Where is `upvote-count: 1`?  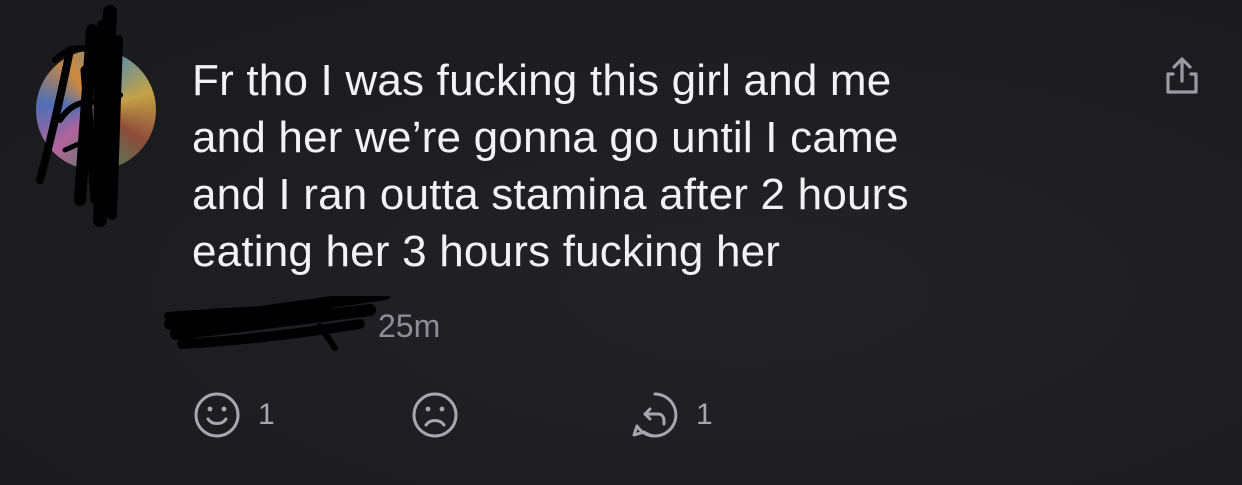 upvote-count: 1 is located at coordinates (266, 414).